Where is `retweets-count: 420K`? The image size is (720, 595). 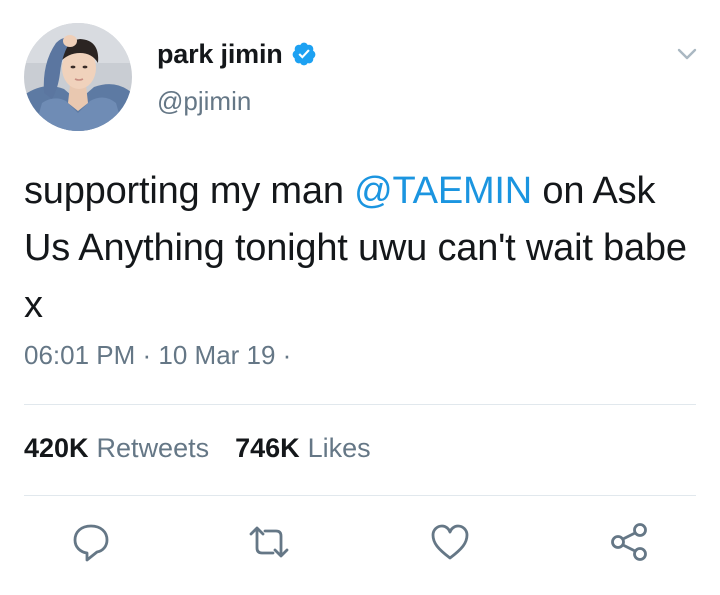
retweets-count: 420K is located at coordinates (56, 448).